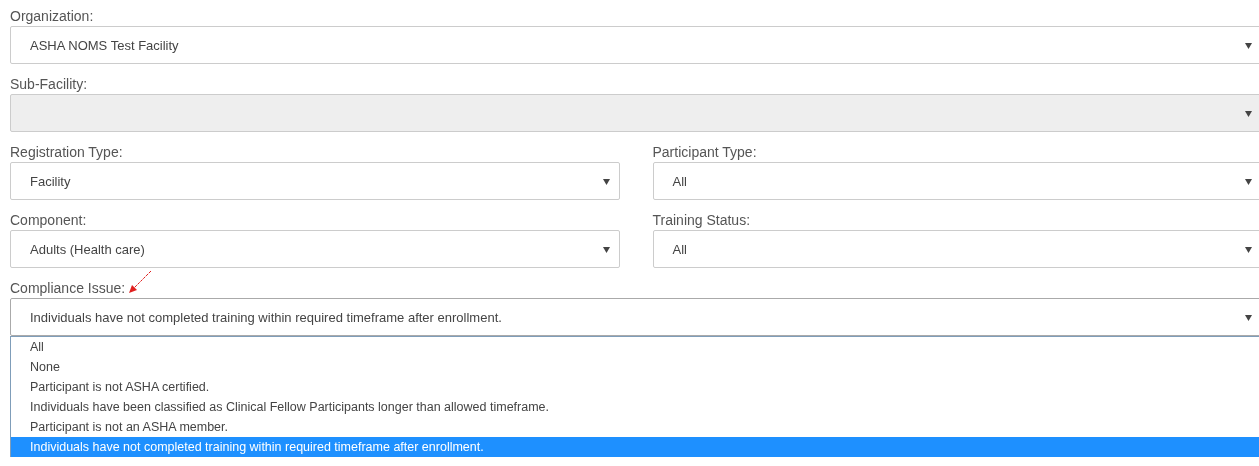  I want to click on select-field: ASHA NOMS Test Facility, so click(634, 45).